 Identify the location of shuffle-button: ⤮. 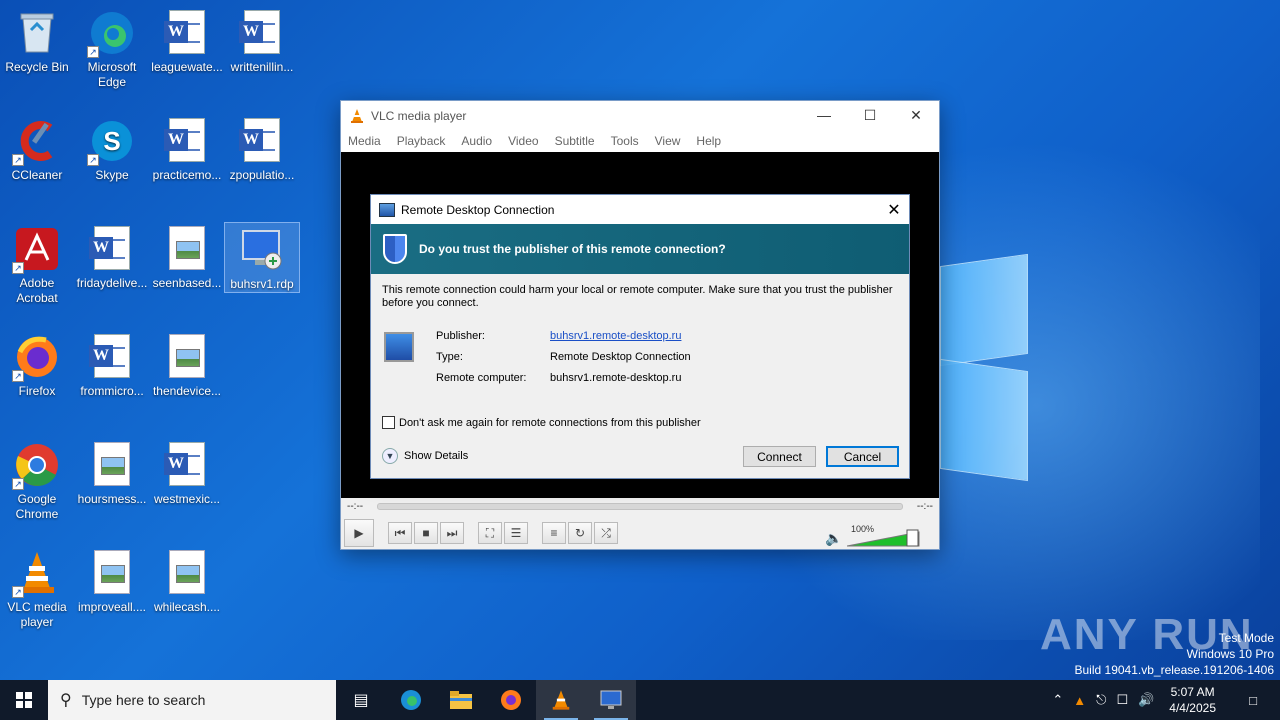
(606, 533).